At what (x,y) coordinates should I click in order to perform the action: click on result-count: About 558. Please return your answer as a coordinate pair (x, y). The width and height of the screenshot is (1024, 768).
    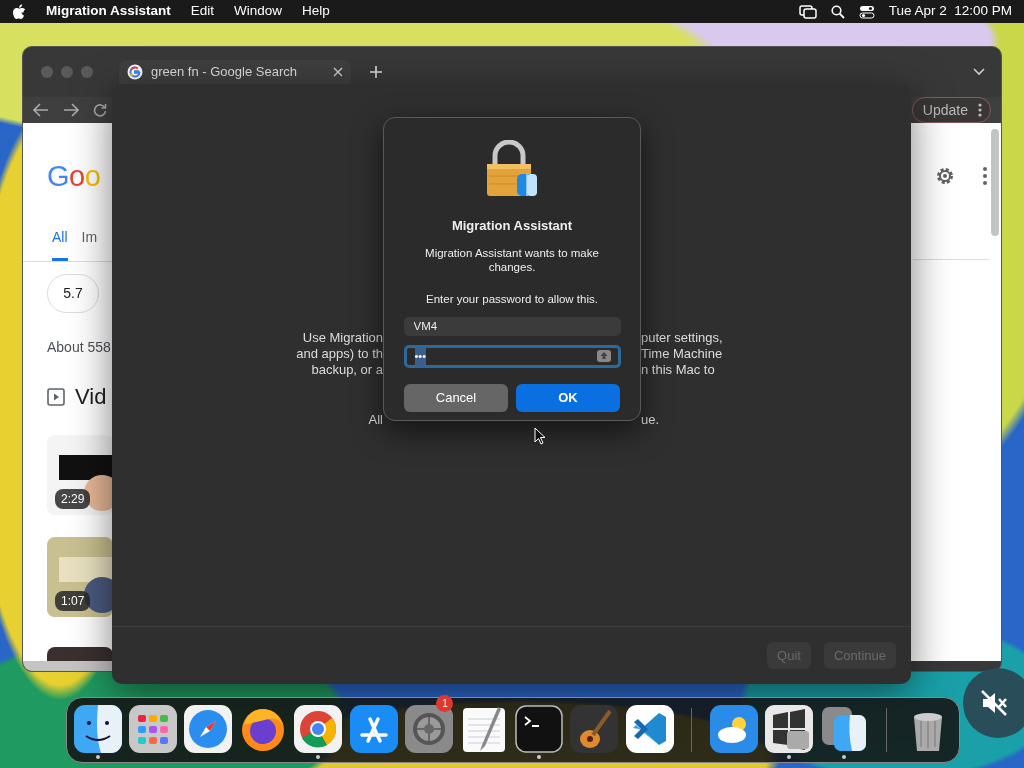
    Looking at the image, I should click on (79, 347).